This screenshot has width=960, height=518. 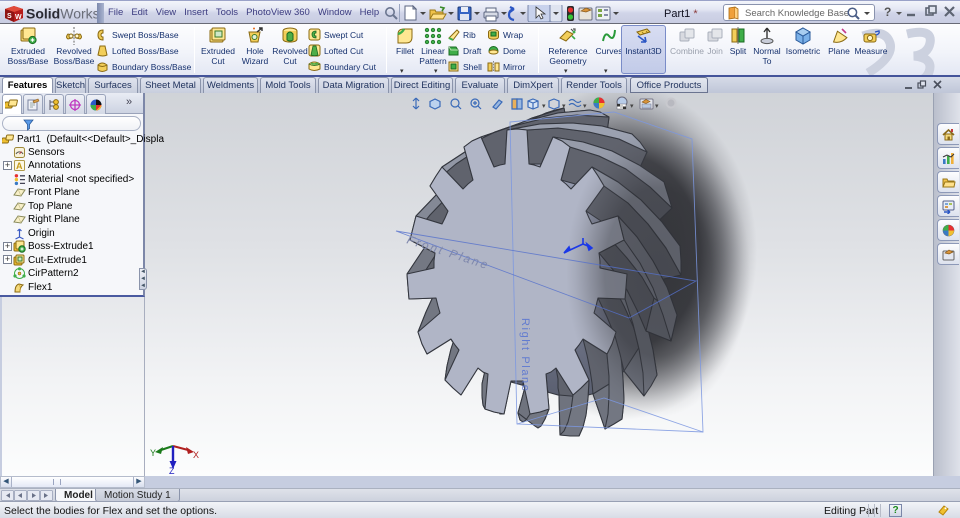 What do you see at coordinates (681, 14) in the screenshot?
I see `svg-text: Part1 *` at bounding box center [681, 14].